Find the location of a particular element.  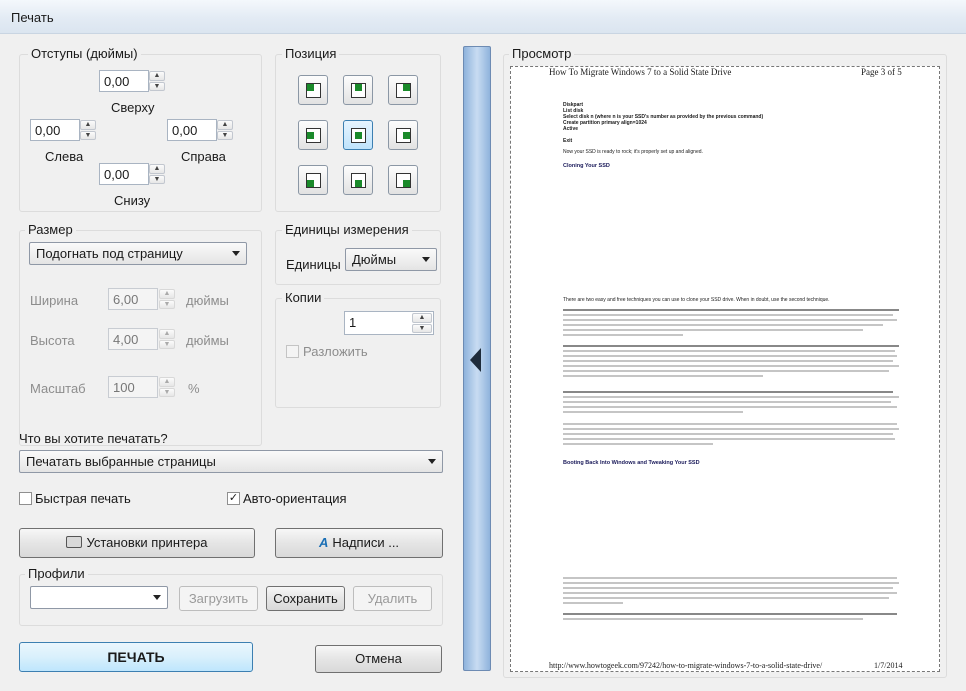

margin-left-label: Слева is located at coordinates (64, 156).